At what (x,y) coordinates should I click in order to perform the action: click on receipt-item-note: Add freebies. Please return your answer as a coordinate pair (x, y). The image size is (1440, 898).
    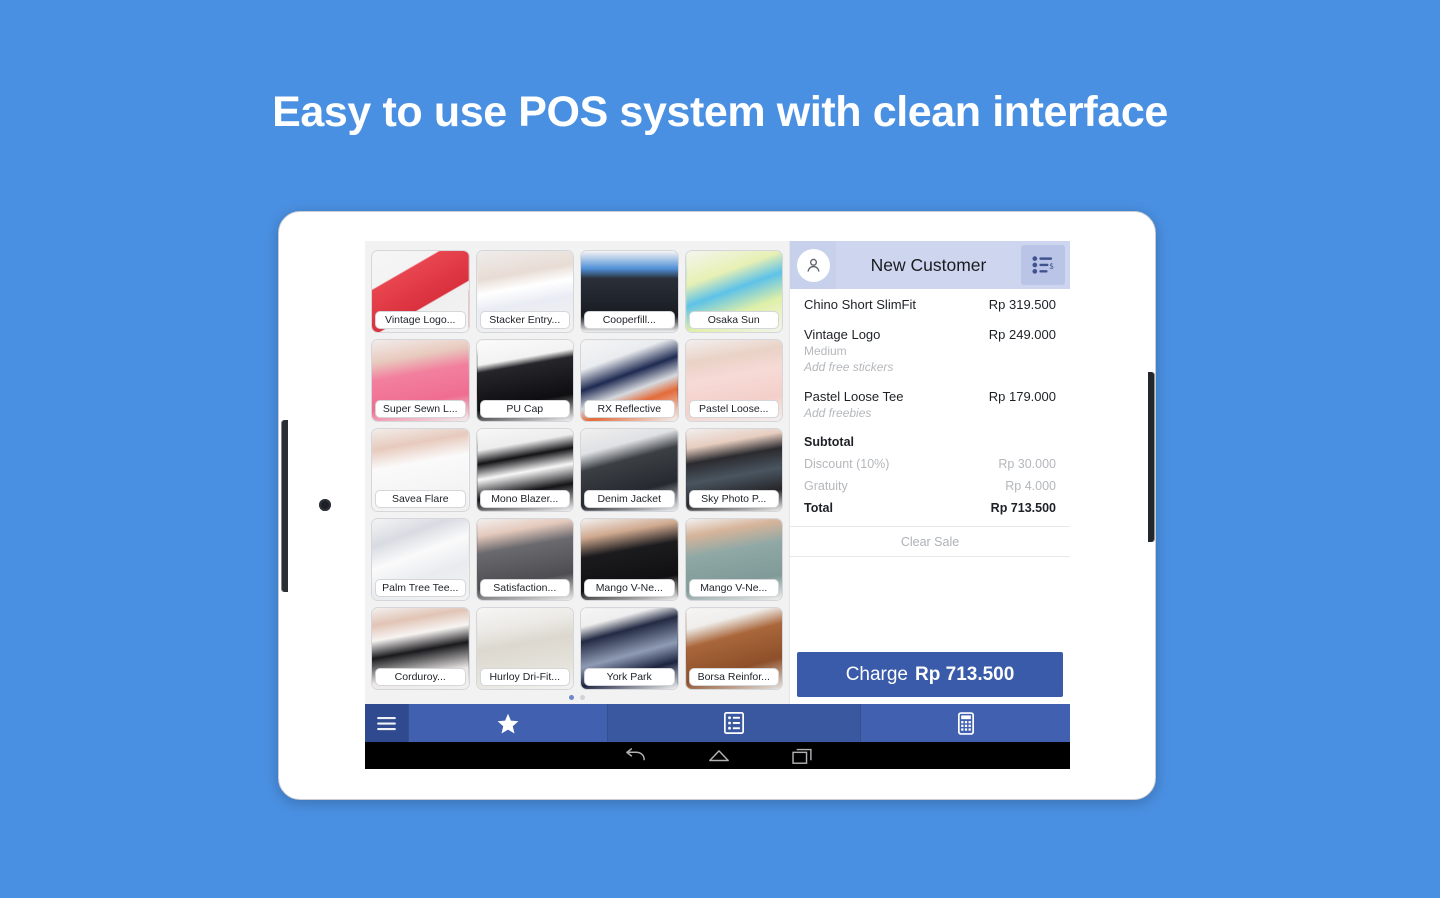
    Looking at the image, I should click on (930, 413).